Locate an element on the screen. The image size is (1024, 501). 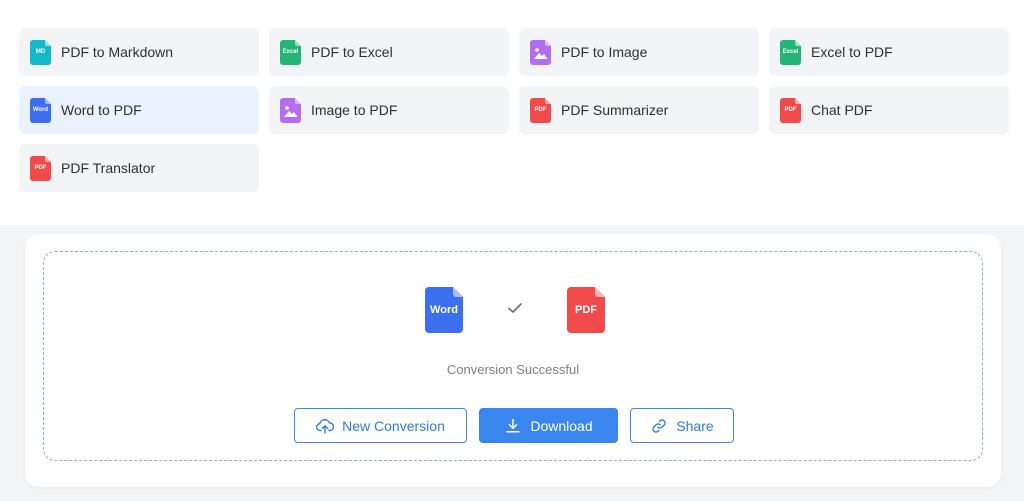
new-conversion-button: New Conversion is located at coordinates (380, 425).